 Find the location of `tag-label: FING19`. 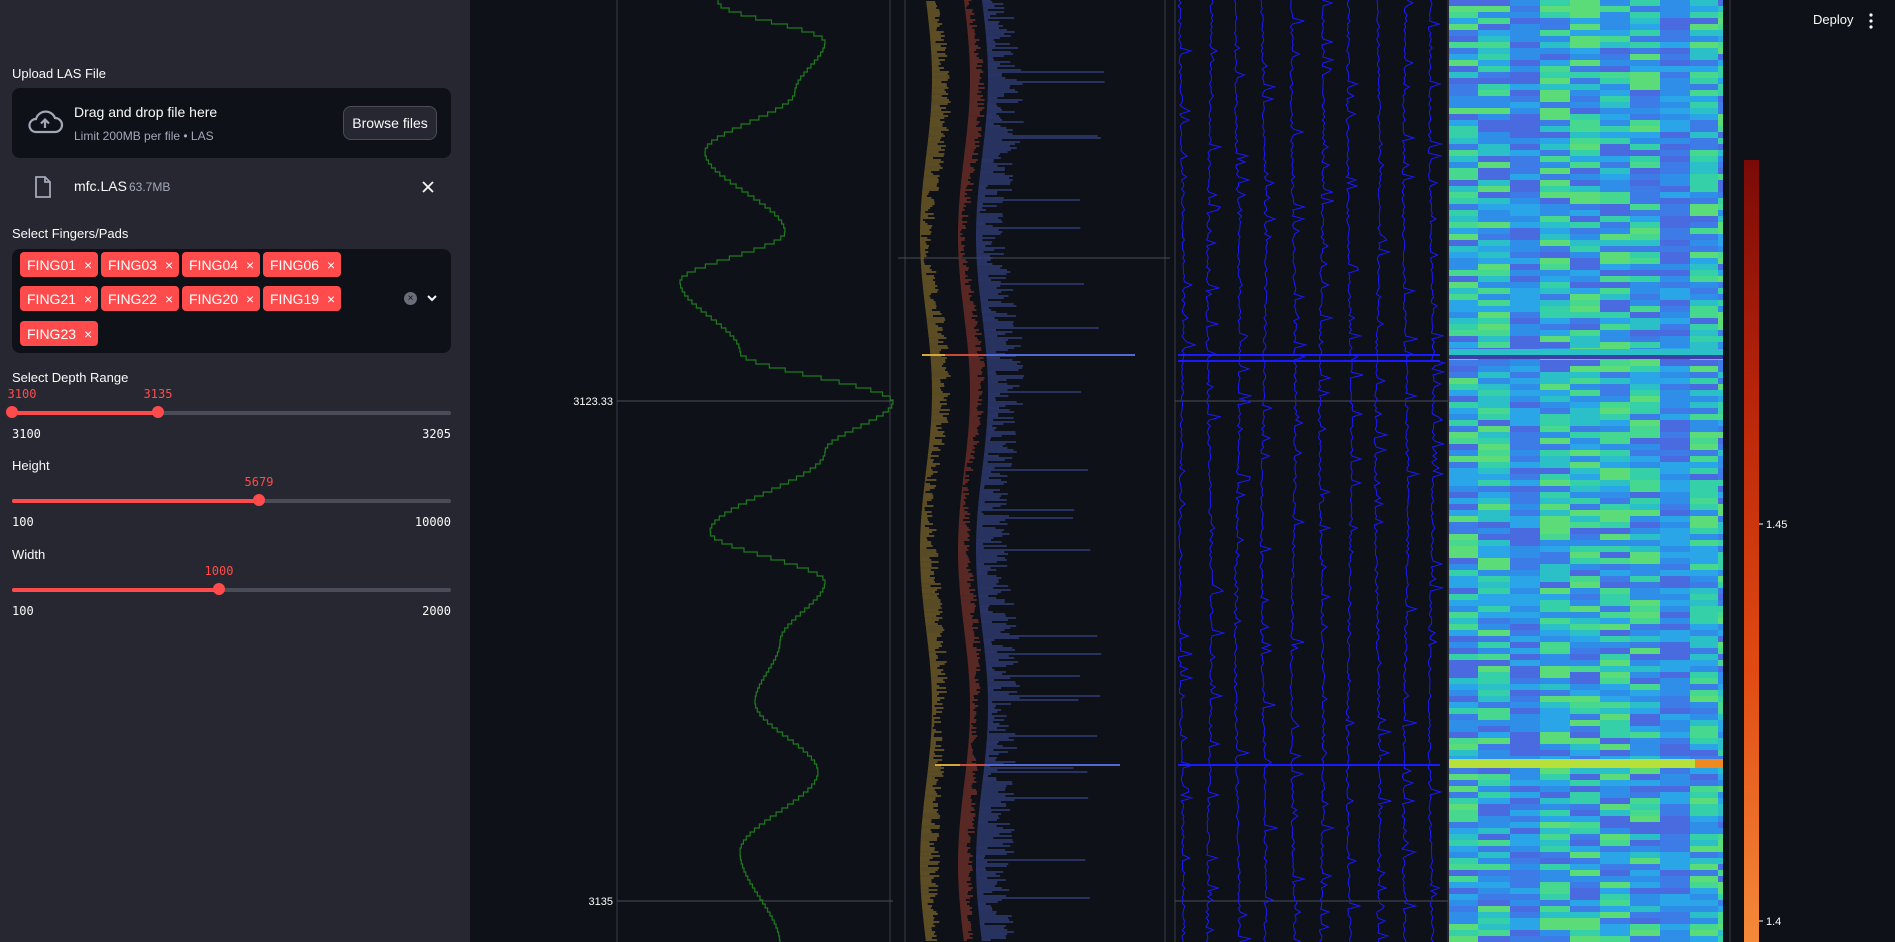

tag-label: FING19 is located at coordinates (295, 298).